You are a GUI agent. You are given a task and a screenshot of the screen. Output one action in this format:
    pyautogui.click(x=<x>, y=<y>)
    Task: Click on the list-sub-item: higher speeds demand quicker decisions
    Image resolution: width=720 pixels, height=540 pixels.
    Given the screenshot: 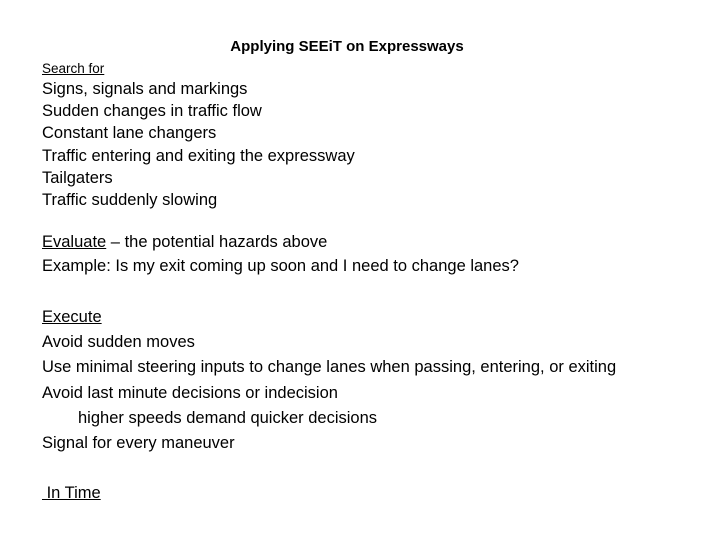 What is the action you would take?
    pyautogui.click(x=228, y=417)
    